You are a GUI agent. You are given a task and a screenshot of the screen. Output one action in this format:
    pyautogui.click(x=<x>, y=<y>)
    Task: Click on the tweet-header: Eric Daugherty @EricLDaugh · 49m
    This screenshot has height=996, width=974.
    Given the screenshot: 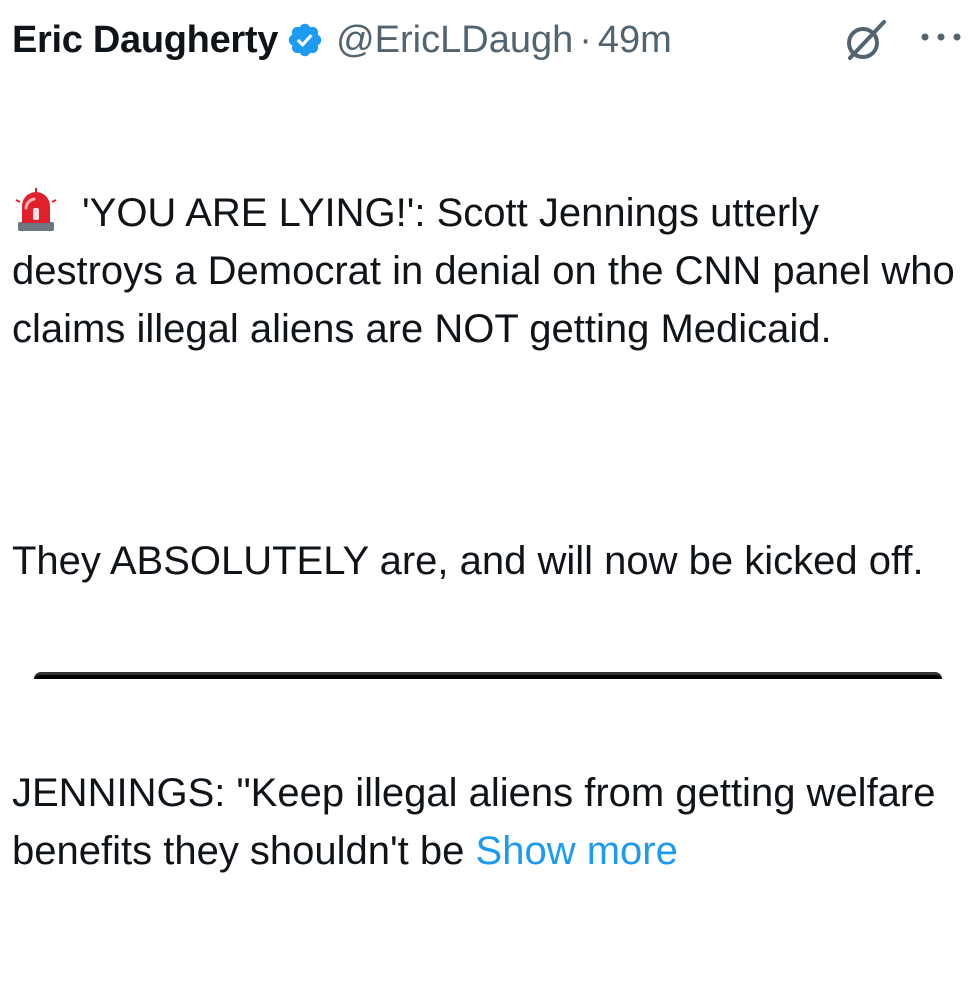 What is the action you would take?
    pyautogui.click(x=487, y=40)
    